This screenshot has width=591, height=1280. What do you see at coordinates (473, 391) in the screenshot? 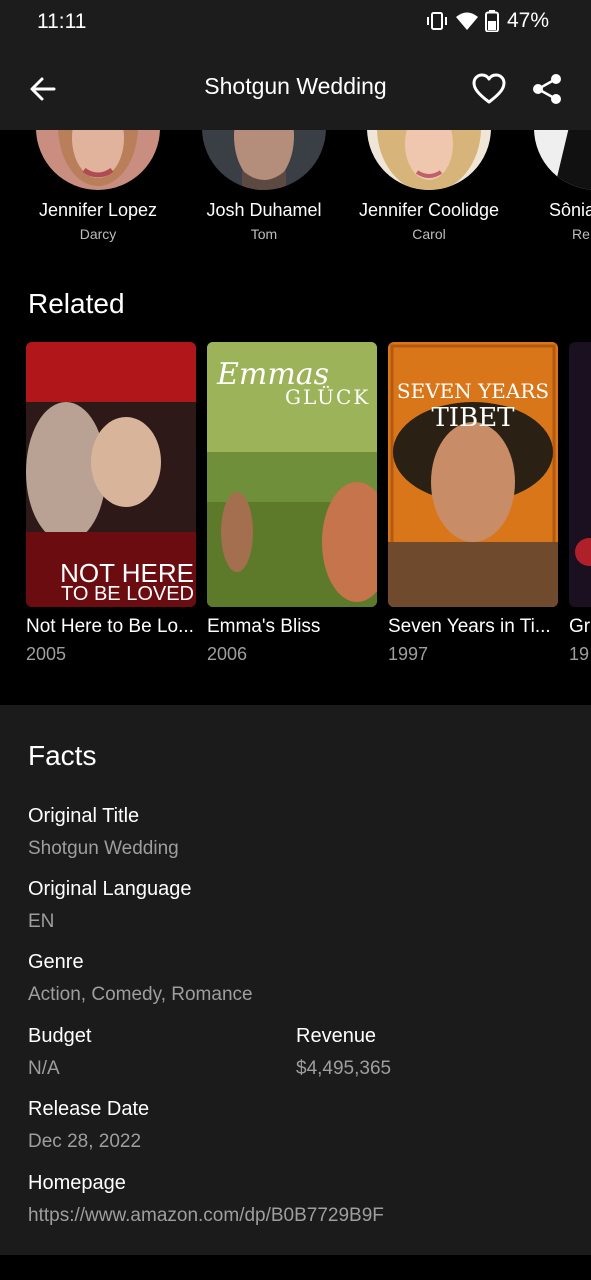
I see `svg-text: SEVEN YEARS` at bounding box center [473, 391].